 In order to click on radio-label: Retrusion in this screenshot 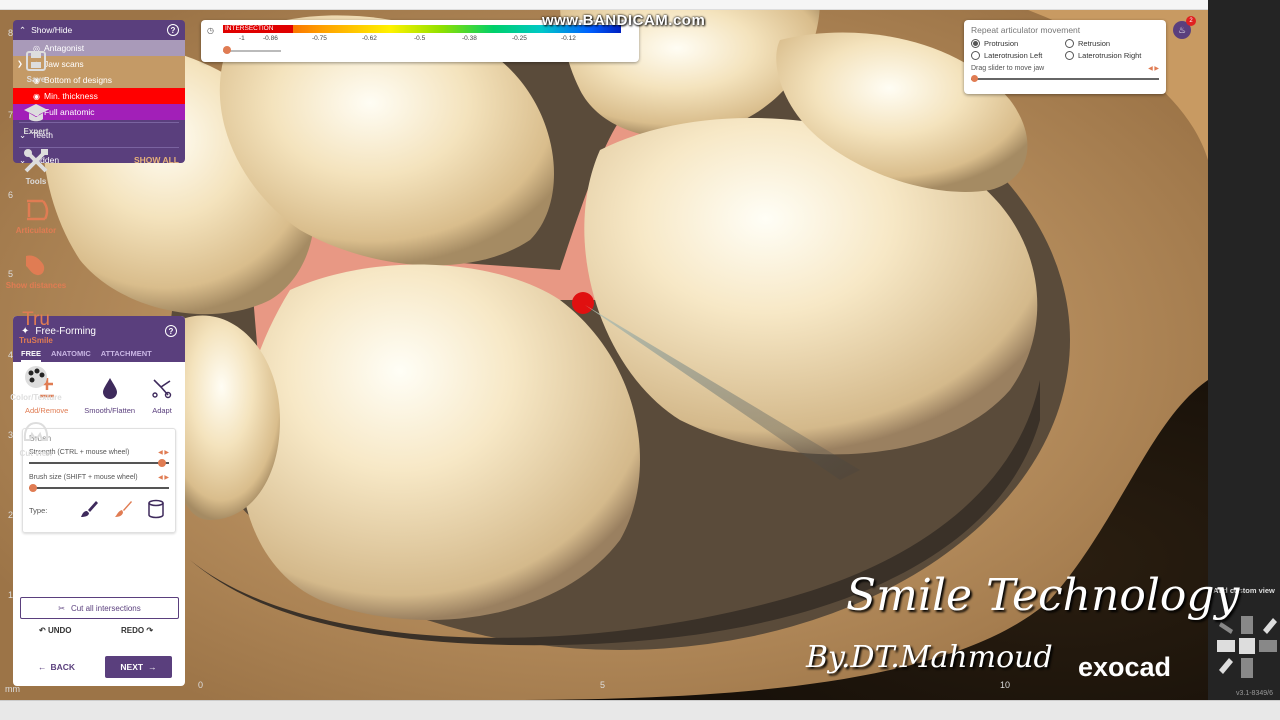, I will do `click(1094, 43)`.